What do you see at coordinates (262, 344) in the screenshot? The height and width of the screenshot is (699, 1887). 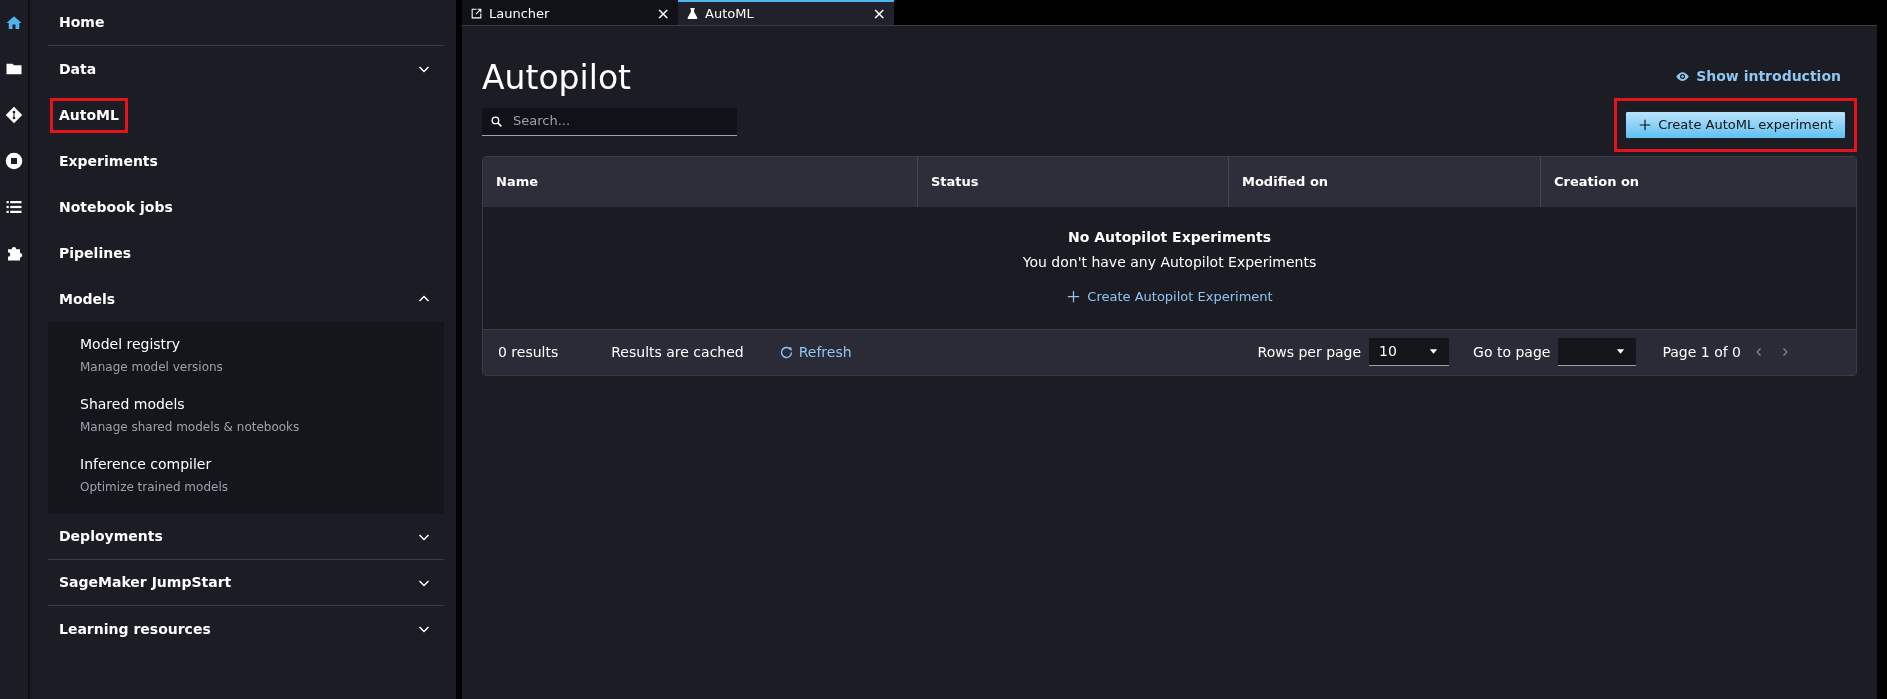 I see `submenu-item: Model registry` at bounding box center [262, 344].